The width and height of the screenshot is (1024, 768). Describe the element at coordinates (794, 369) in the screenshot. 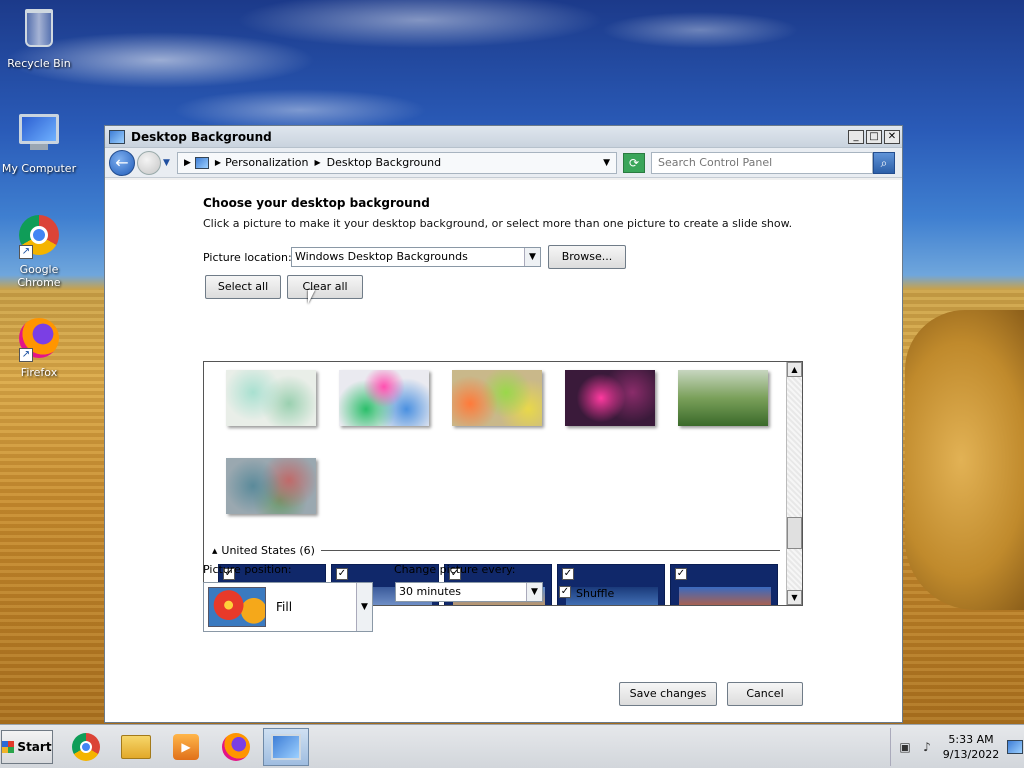

I see `scroll-up-icon: ▲` at that location.